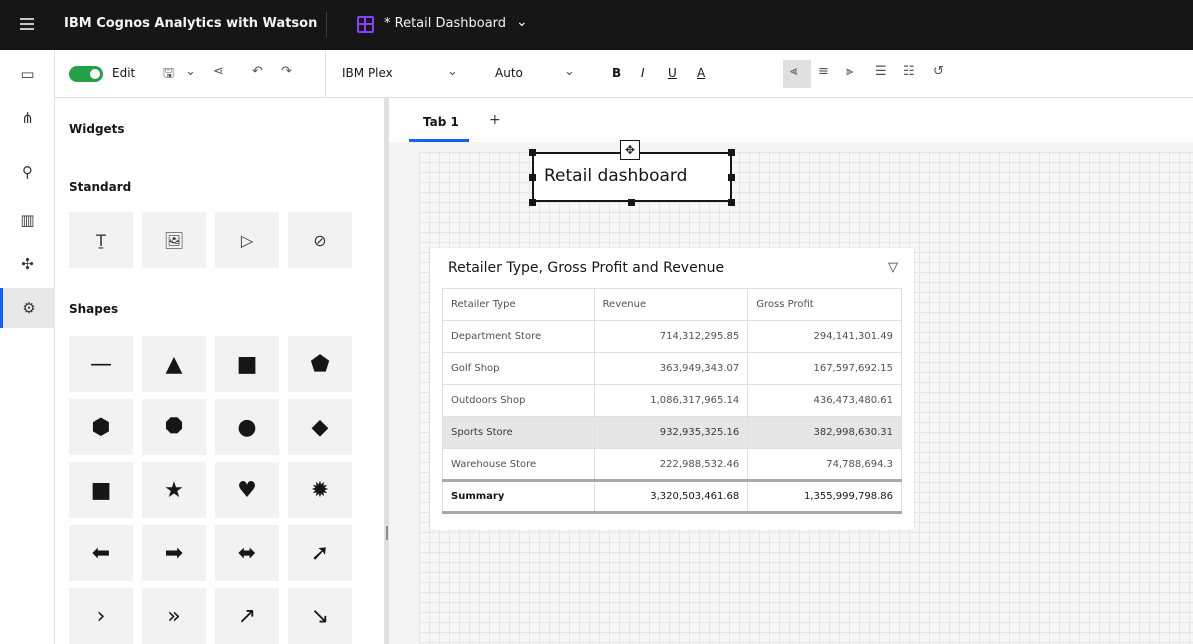 The image size is (1193, 644). What do you see at coordinates (27, 74) in the screenshot?
I see `comment-icon: ▭` at bounding box center [27, 74].